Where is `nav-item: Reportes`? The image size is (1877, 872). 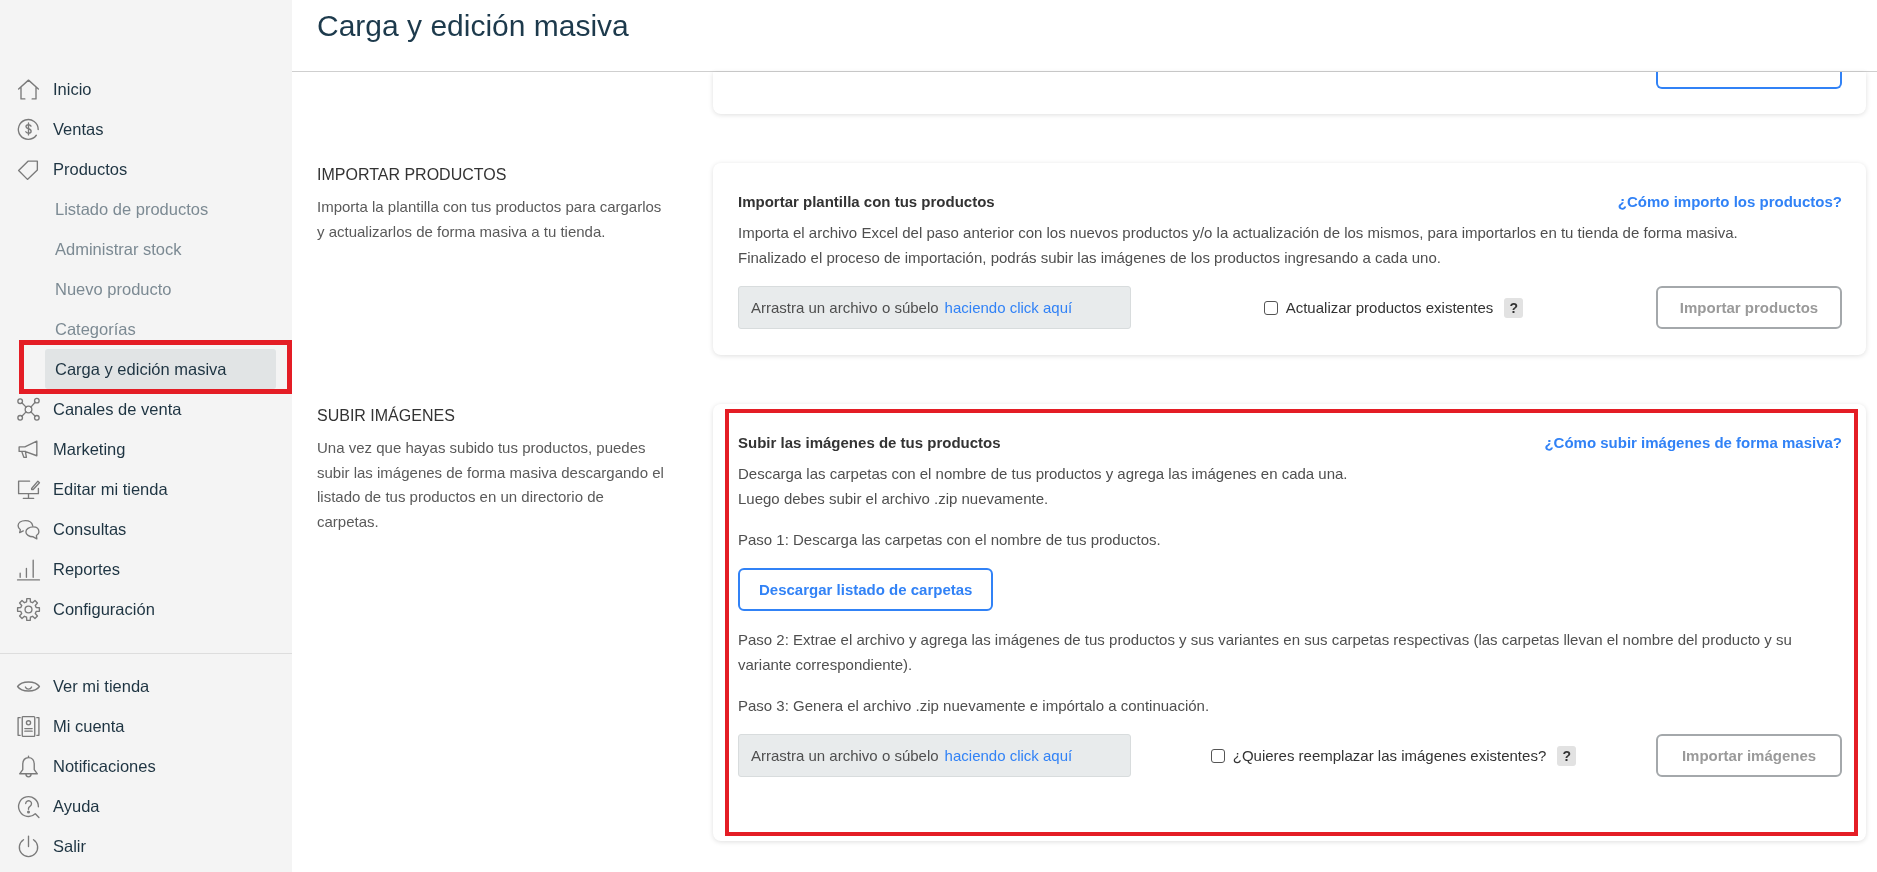
nav-item: Reportes is located at coordinates (142, 569).